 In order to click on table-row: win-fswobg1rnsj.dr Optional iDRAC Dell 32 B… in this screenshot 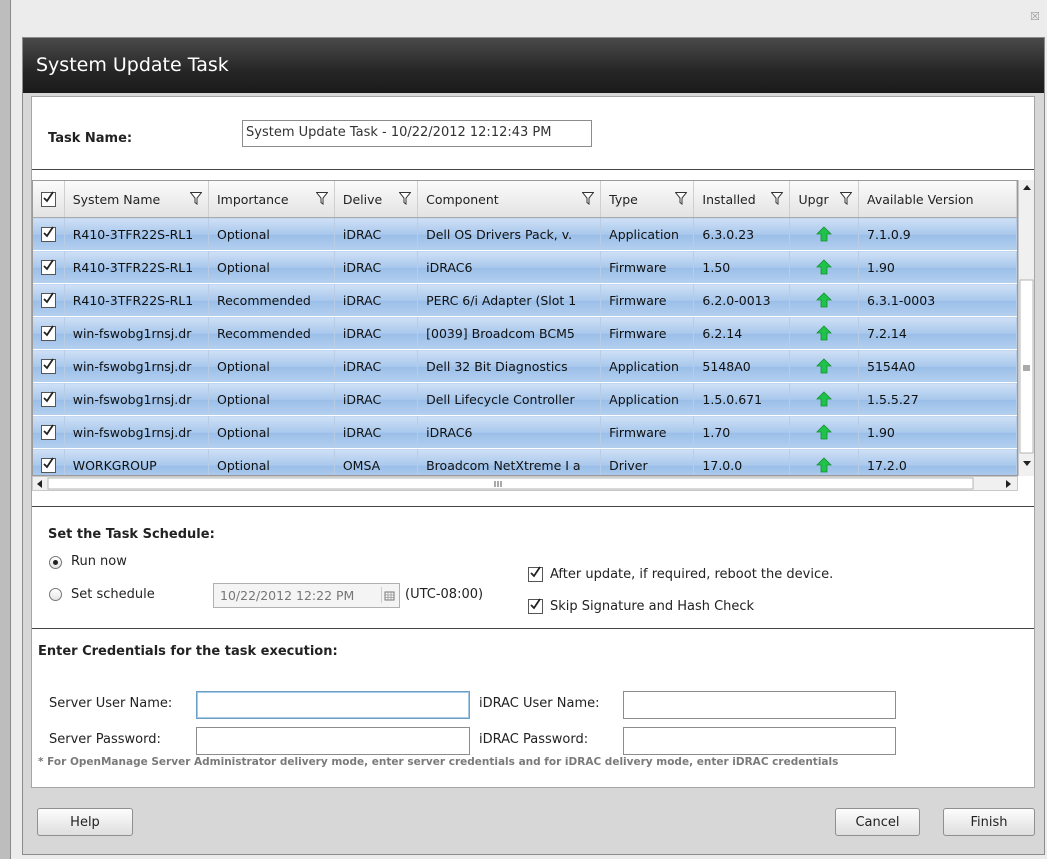, I will do `click(525, 366)`.